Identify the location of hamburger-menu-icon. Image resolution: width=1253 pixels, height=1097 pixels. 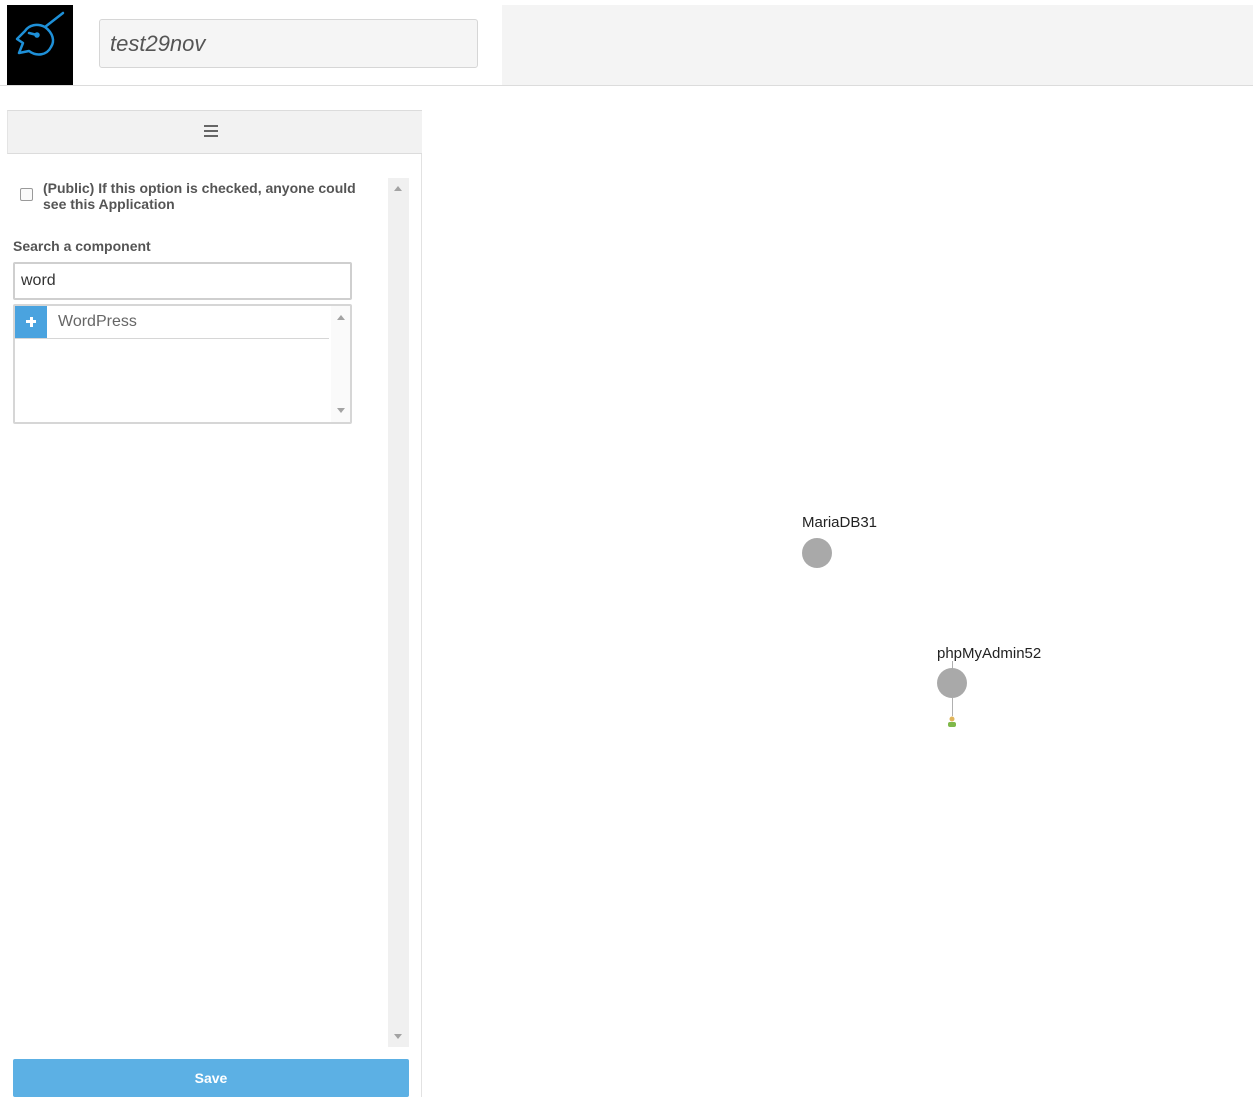
(212, 132).